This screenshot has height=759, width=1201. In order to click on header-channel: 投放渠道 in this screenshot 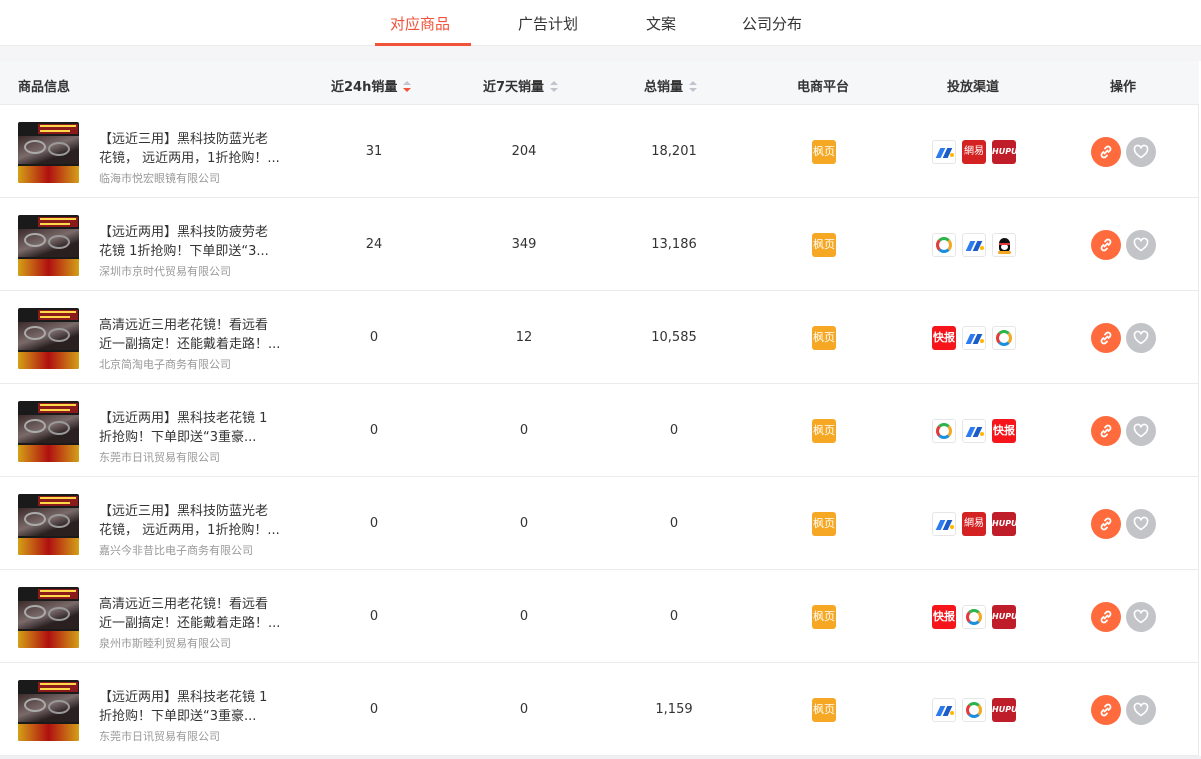, I will do `click(973, 87)`.